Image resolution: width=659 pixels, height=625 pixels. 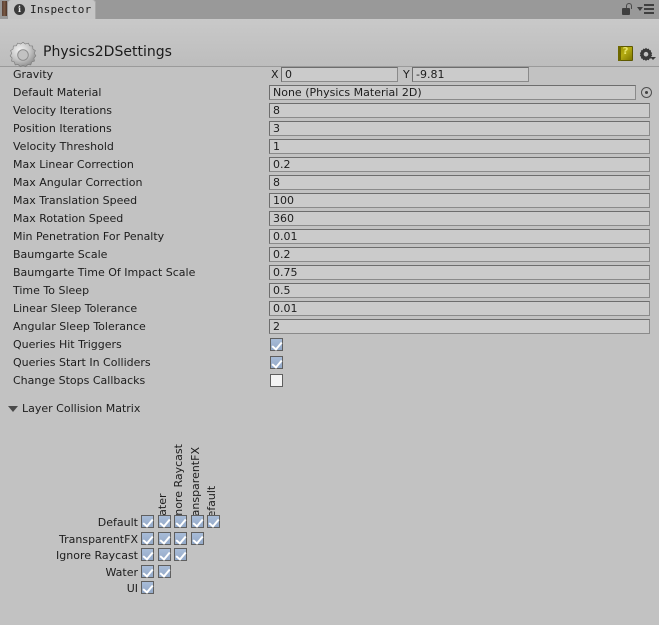 I want to click on hamburger-menu-icon, so click(x=645, y=9).